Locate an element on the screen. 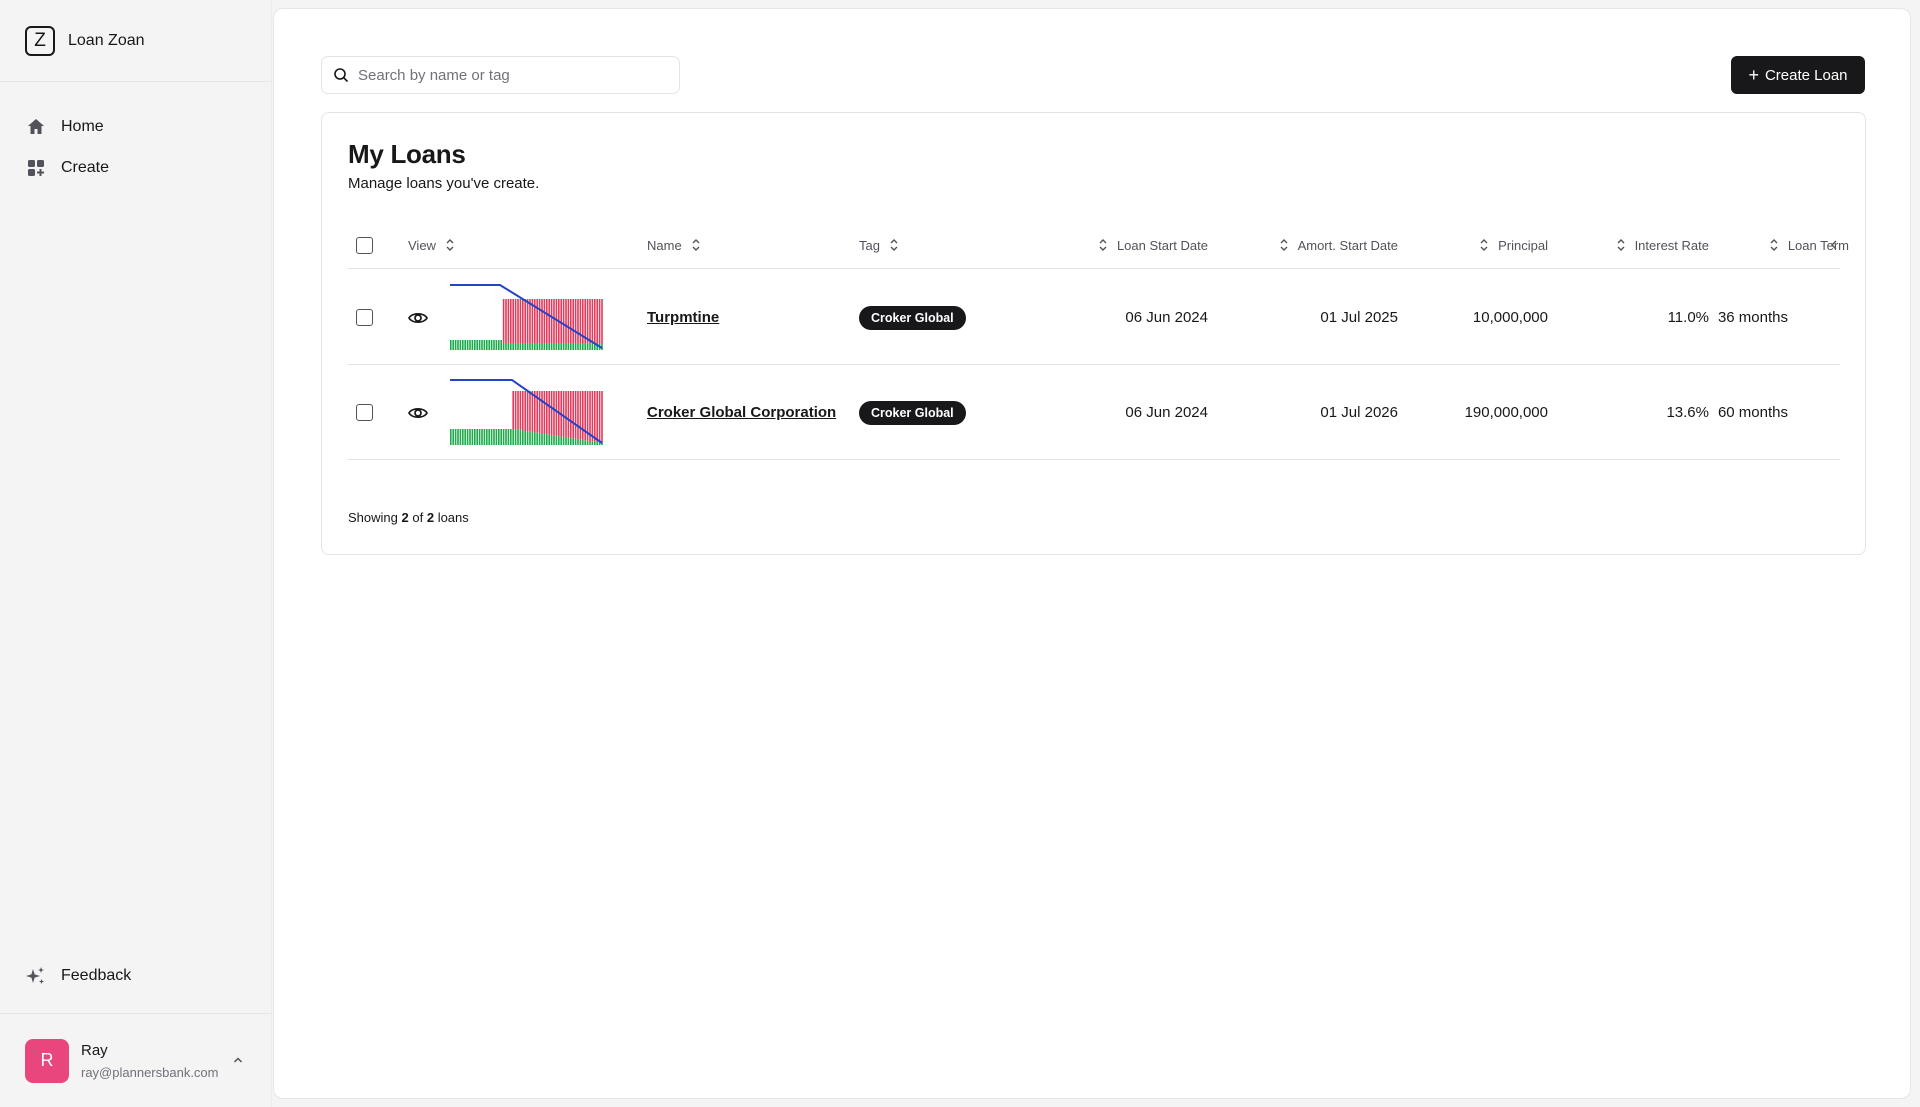 Image resolution: width=1920 pixels, height=1107 pixels. col-header-loan-start: Loan Start Date is located at coordinates (1108, 245).